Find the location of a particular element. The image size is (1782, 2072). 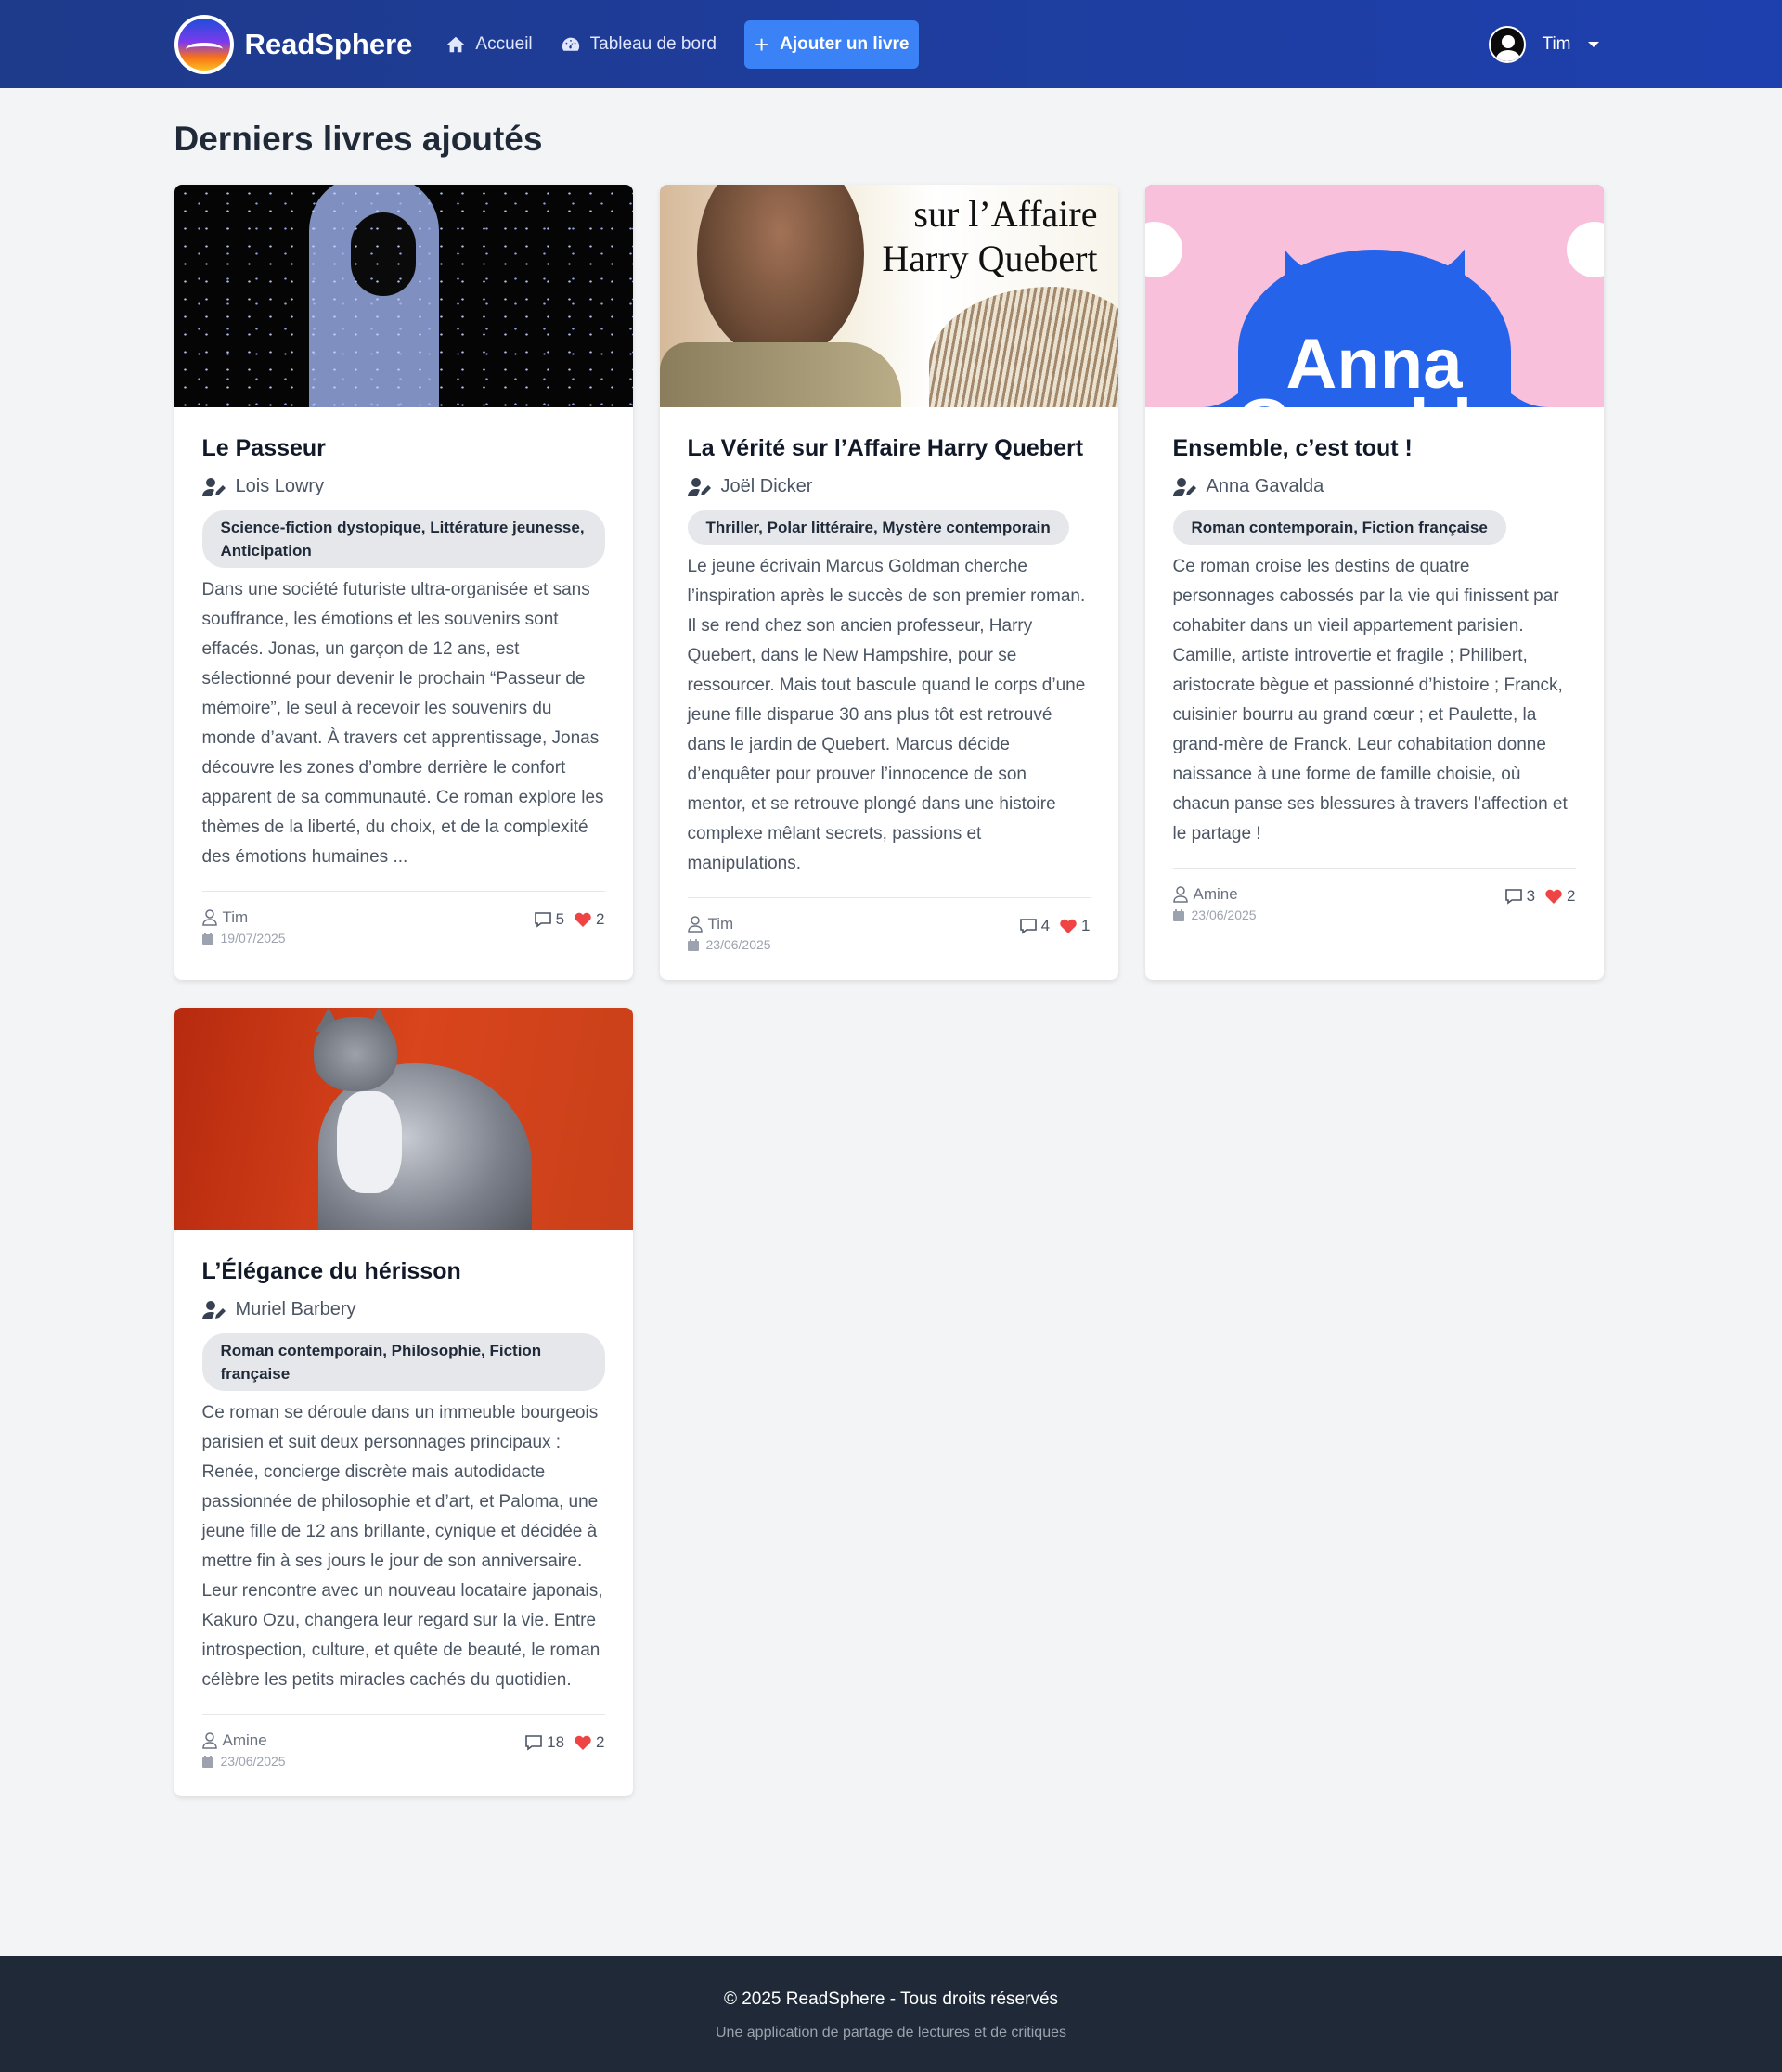

avatar is located at coordinates (1507, 44).